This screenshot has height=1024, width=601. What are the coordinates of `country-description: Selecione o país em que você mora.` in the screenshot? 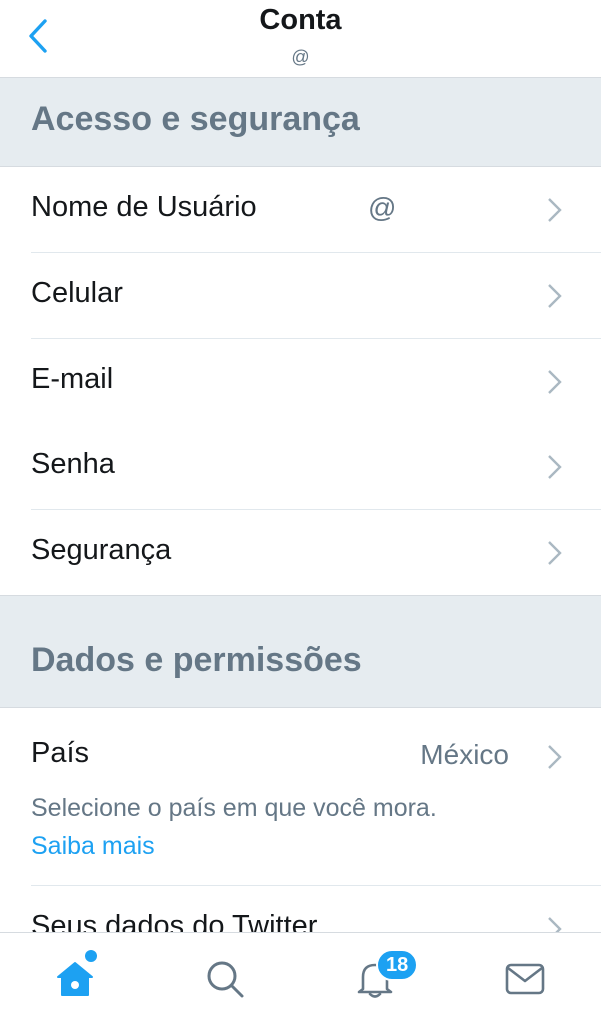 It's located at (234, 808).